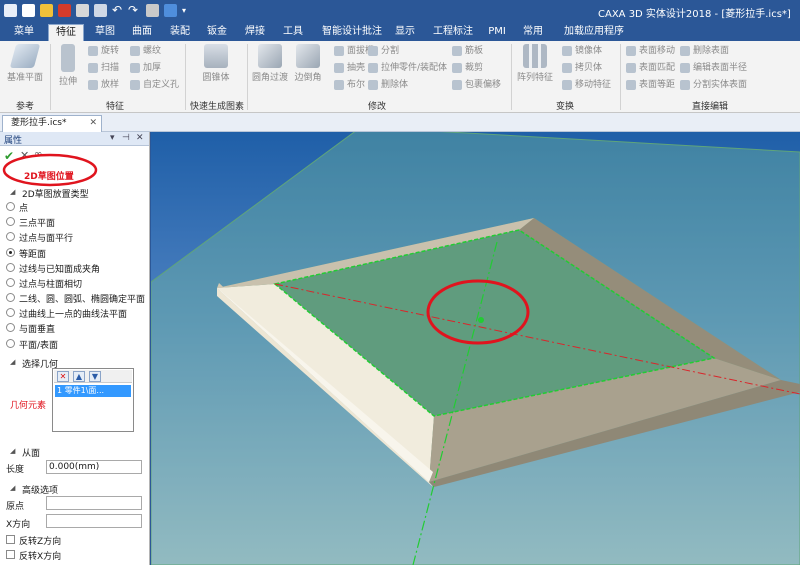 The height and width of the screenshot is (565, 800). Describe the element at coordinates (134, 10) in the screenshot. I see `redo-icon: ↷` at that location.